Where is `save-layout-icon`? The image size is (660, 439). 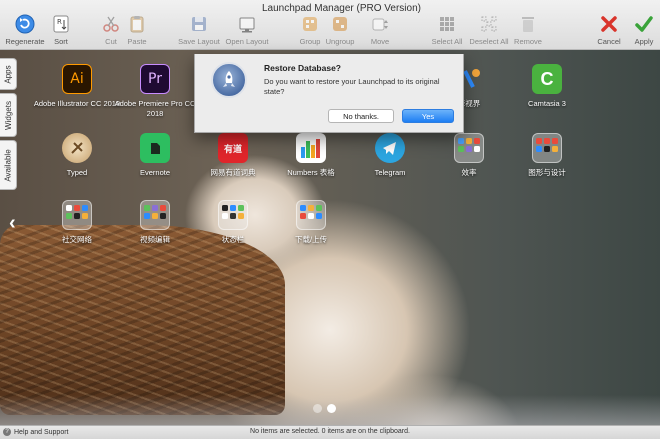 save-layout-icon is located at coordinates (199, 24).